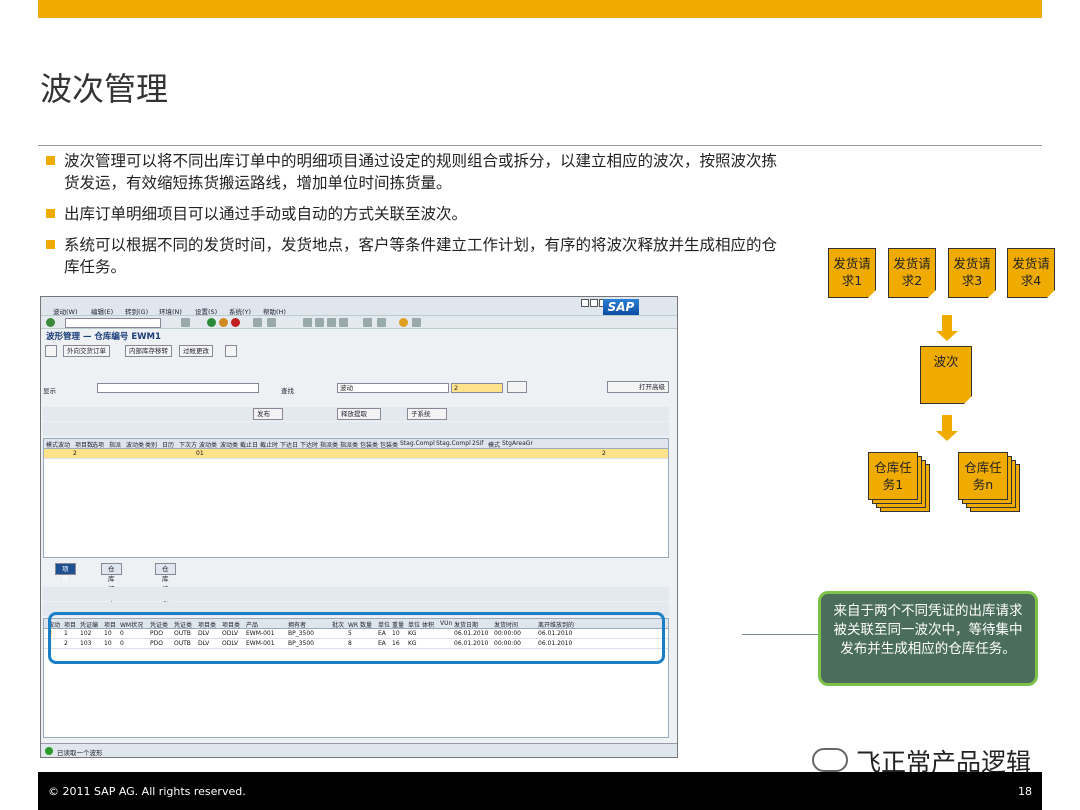 This screenshot has width=1080, height=810. Describe the element at coordinates (86, 351) in the screenshot. I see `outbound-order-button: 外向交货订单` at that location.